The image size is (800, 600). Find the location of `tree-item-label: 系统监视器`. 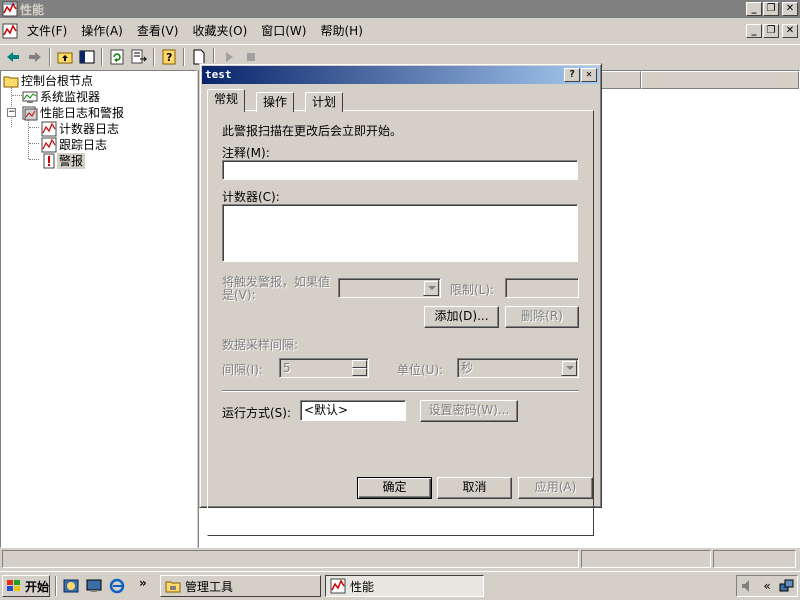

tree-item-label: 系统监视器 is located at coordinates (70, 97).